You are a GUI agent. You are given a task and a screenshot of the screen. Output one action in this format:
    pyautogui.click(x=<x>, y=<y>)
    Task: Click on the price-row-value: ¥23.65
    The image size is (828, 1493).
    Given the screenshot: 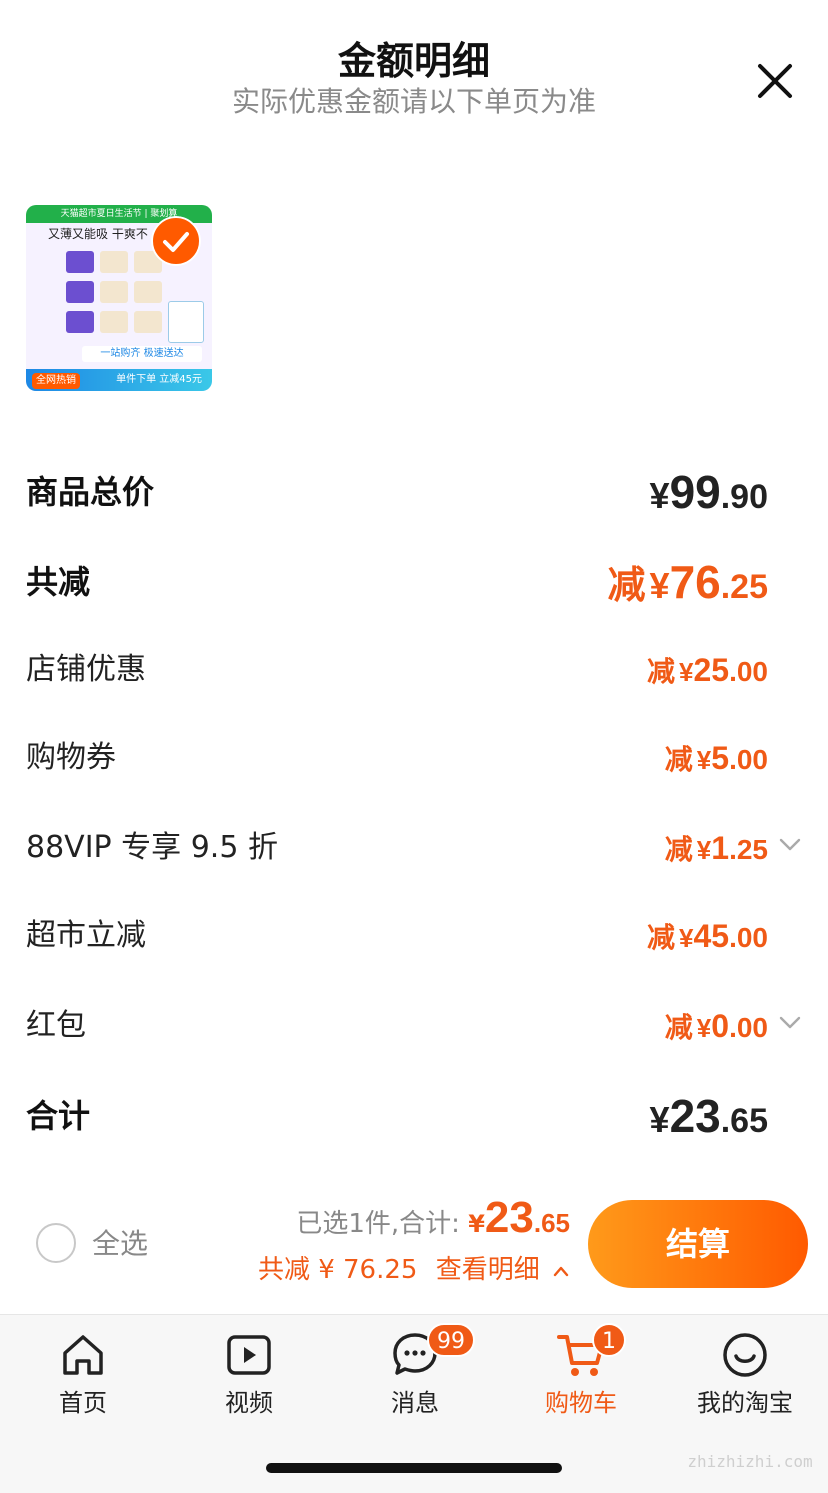 What is the action you would take?
    pyautogui.click(x=709, y=1122)
    